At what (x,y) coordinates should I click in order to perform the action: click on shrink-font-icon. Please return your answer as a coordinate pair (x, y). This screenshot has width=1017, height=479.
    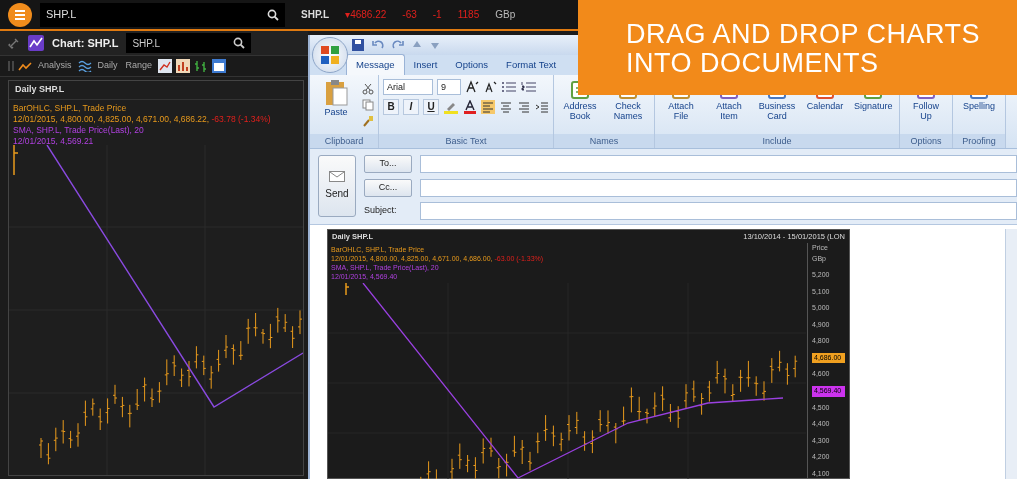
    Looking at the image, I should click on (490, 87).